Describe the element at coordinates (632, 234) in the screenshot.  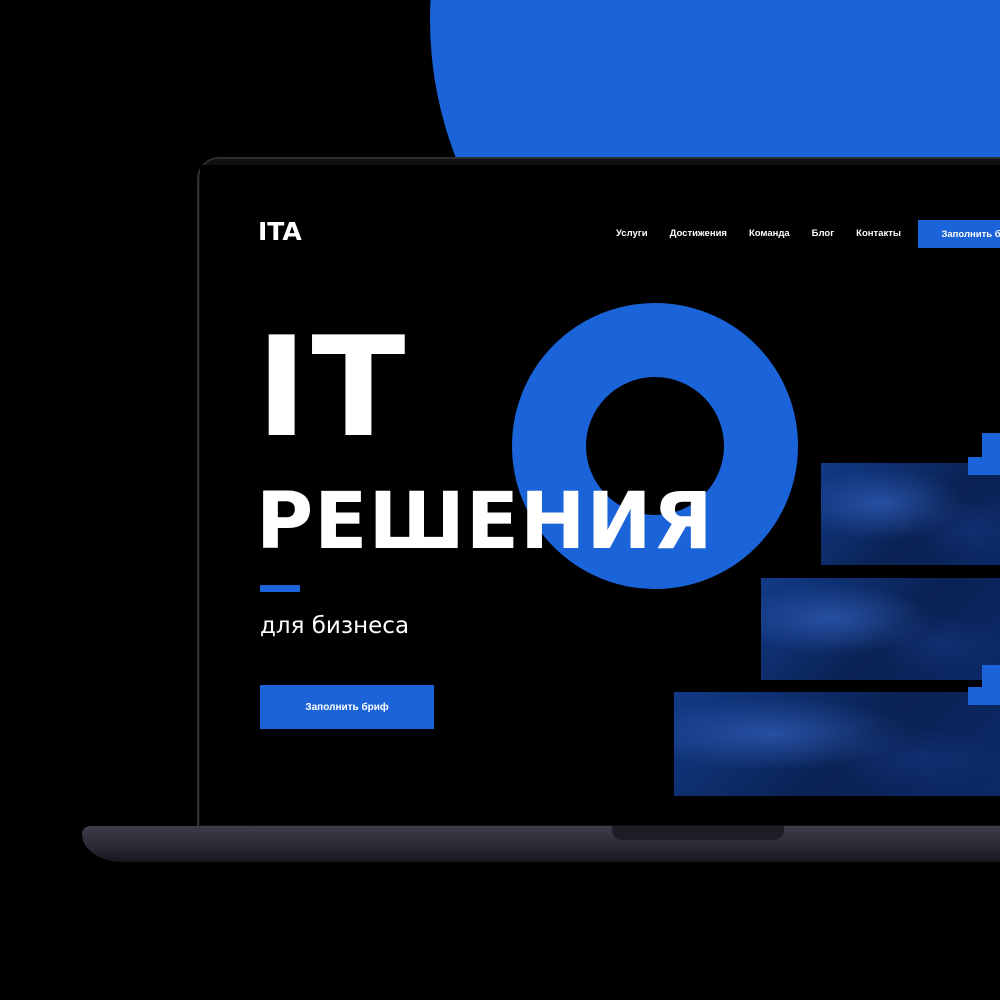
I see `nav-item-services: Услуги` at that location.